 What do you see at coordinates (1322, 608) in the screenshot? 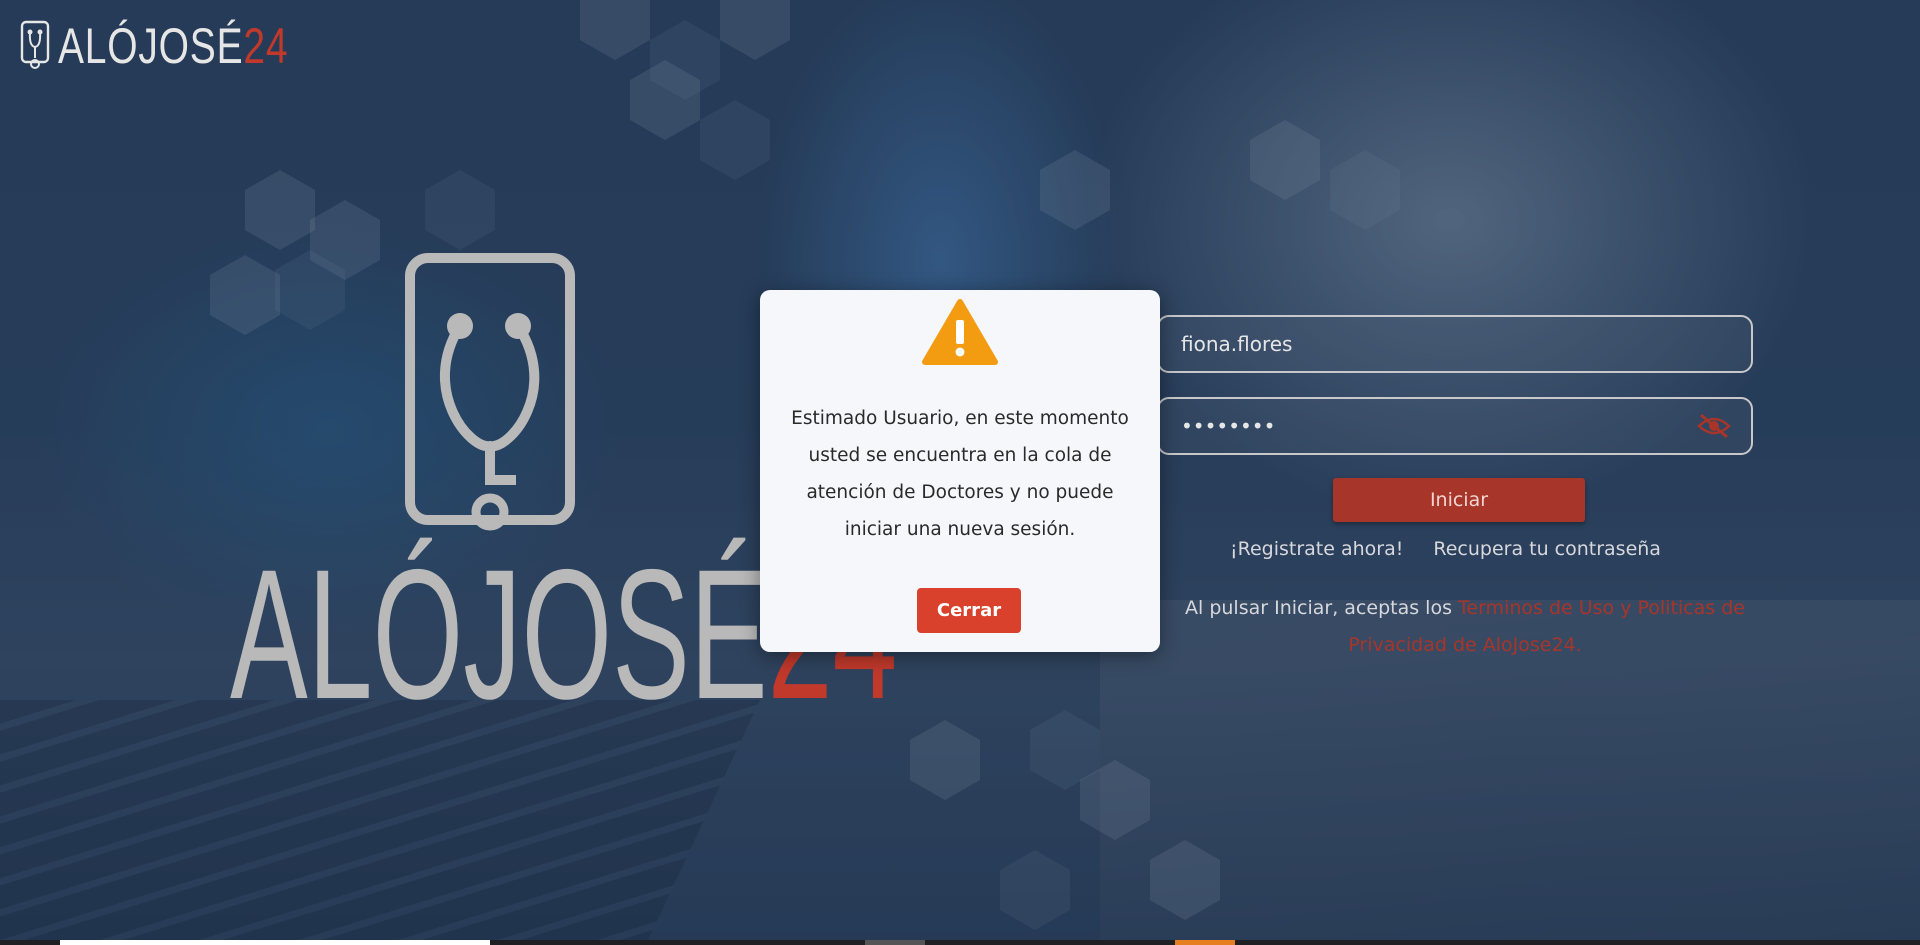
I see `terms-prefix: Al pulsar Iniciar, aceptas los` at bounding box center [1322, 608].